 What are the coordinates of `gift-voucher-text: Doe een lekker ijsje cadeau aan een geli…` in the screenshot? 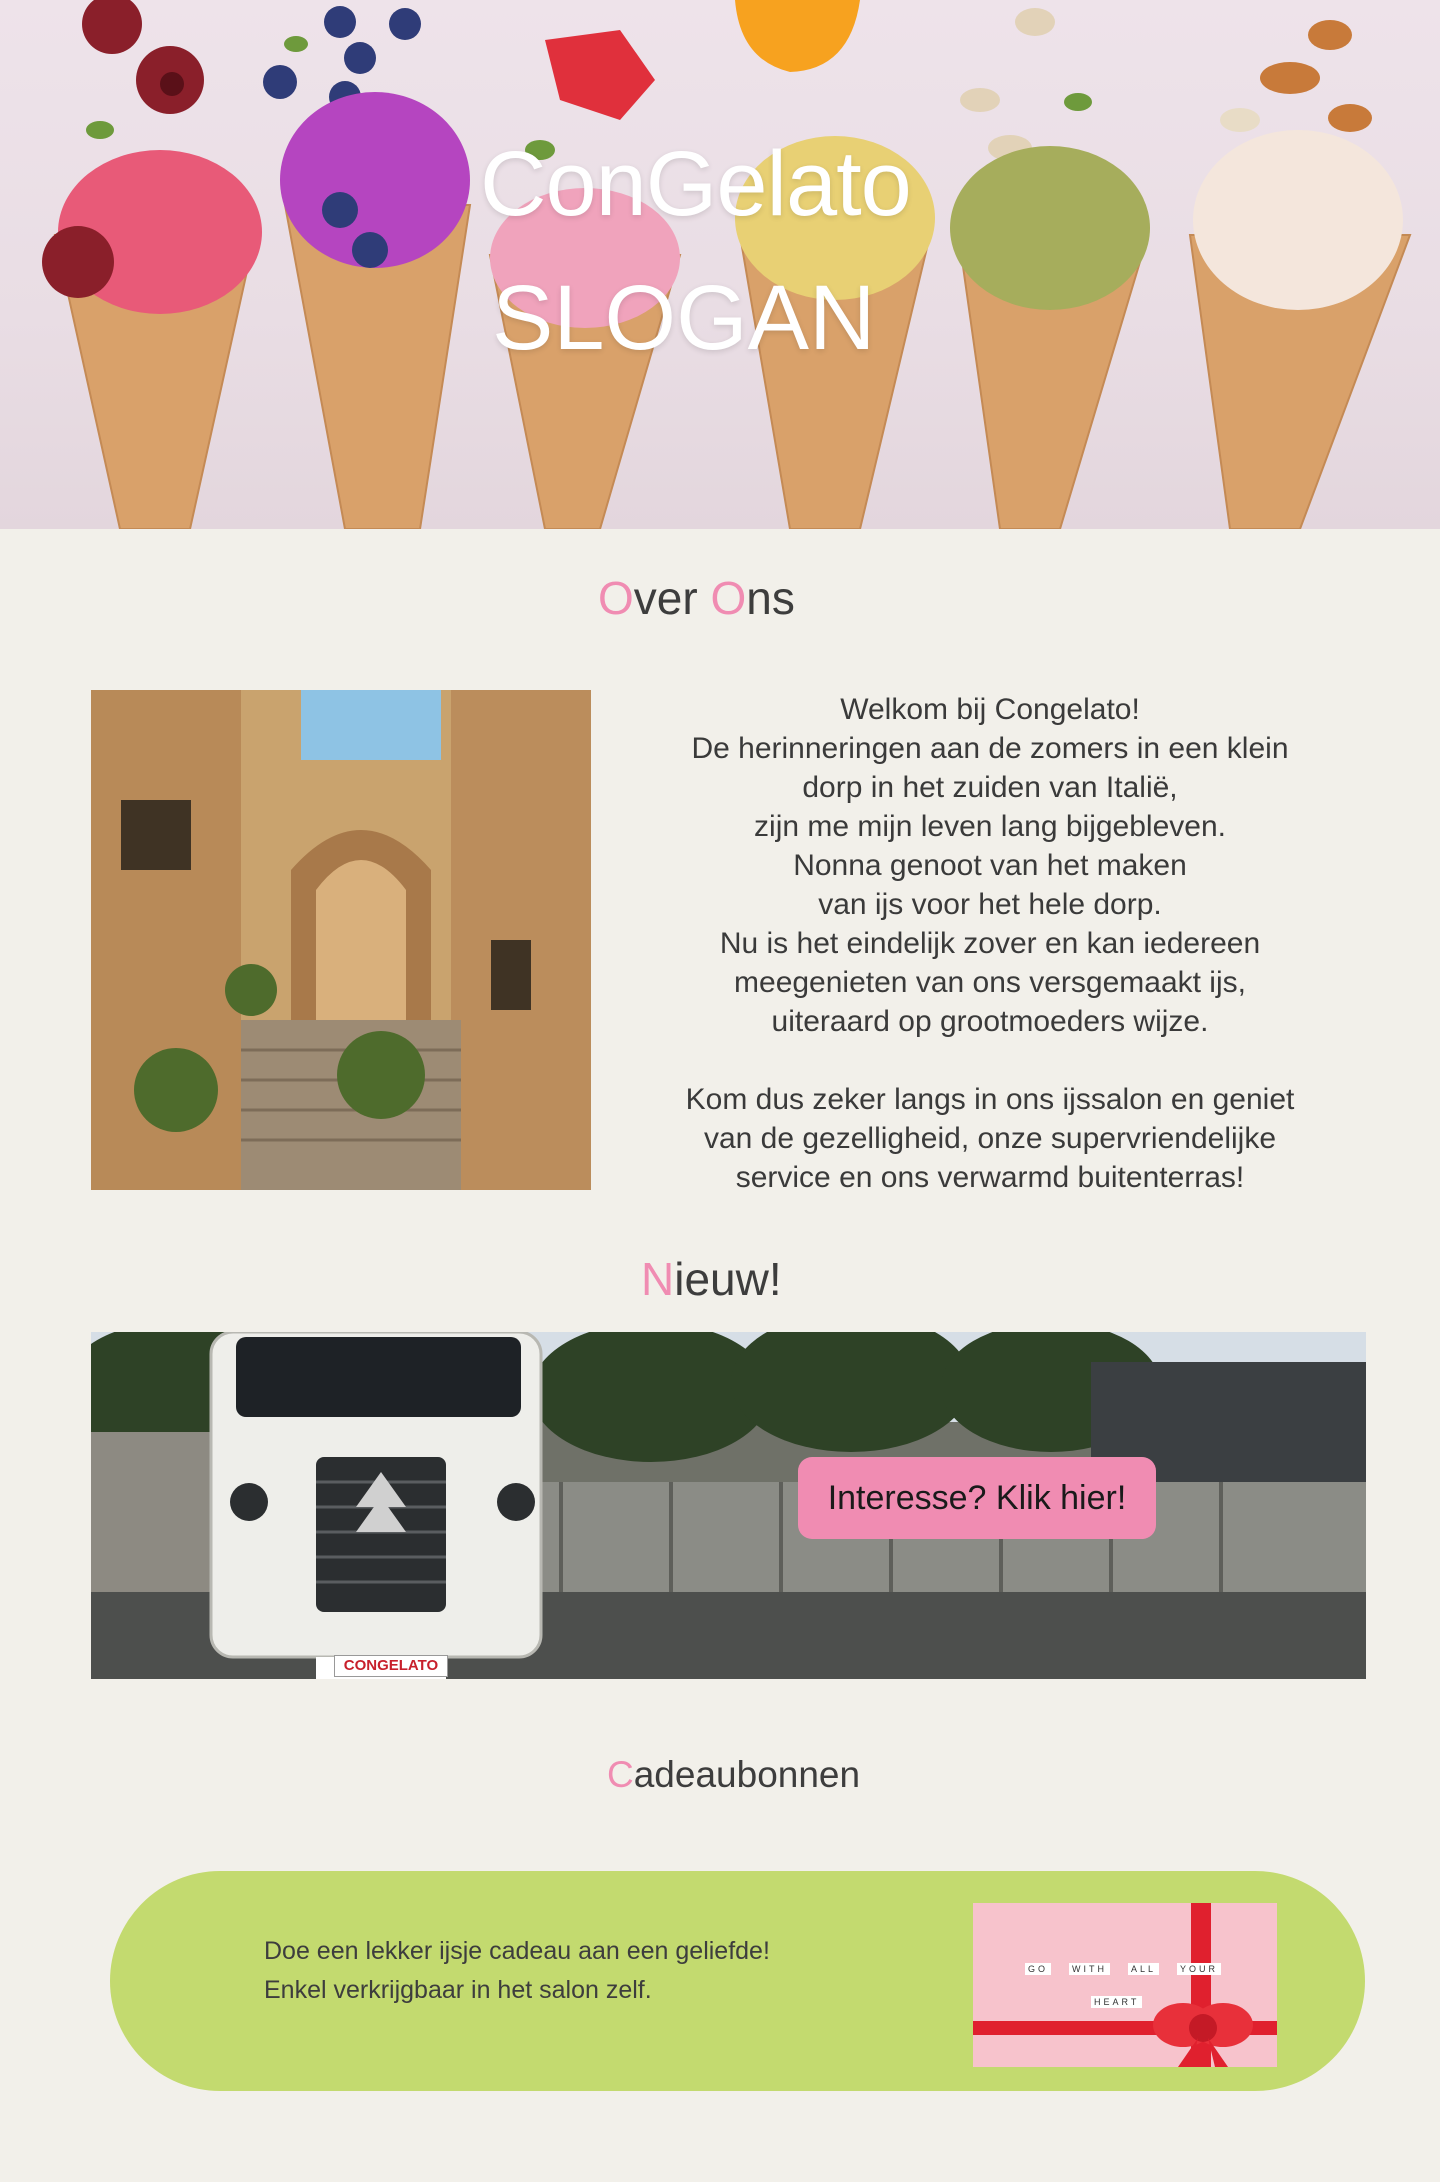 It's located at (517, 1971).